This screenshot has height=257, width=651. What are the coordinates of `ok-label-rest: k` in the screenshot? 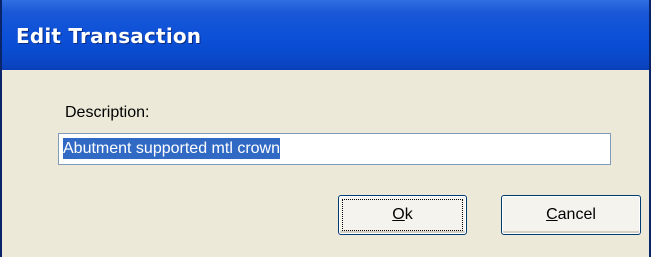 It's located at (408, 214).